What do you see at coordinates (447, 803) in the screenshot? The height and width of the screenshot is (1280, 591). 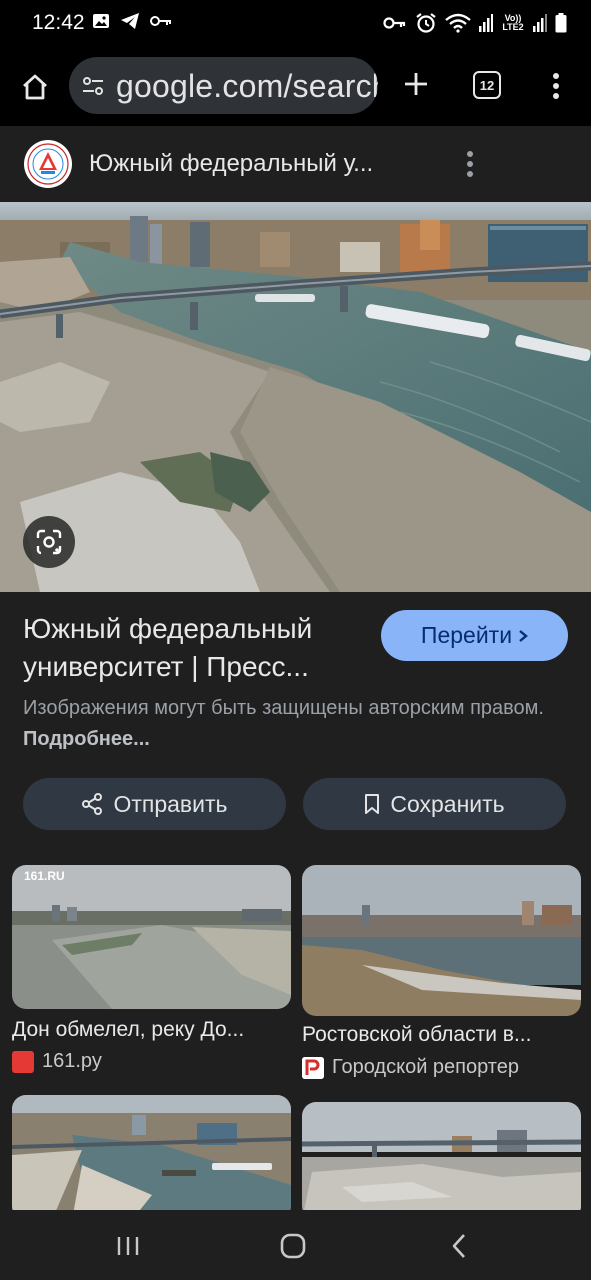 I see `save-button-label: Сохранить` at bounding box center [447, 803].